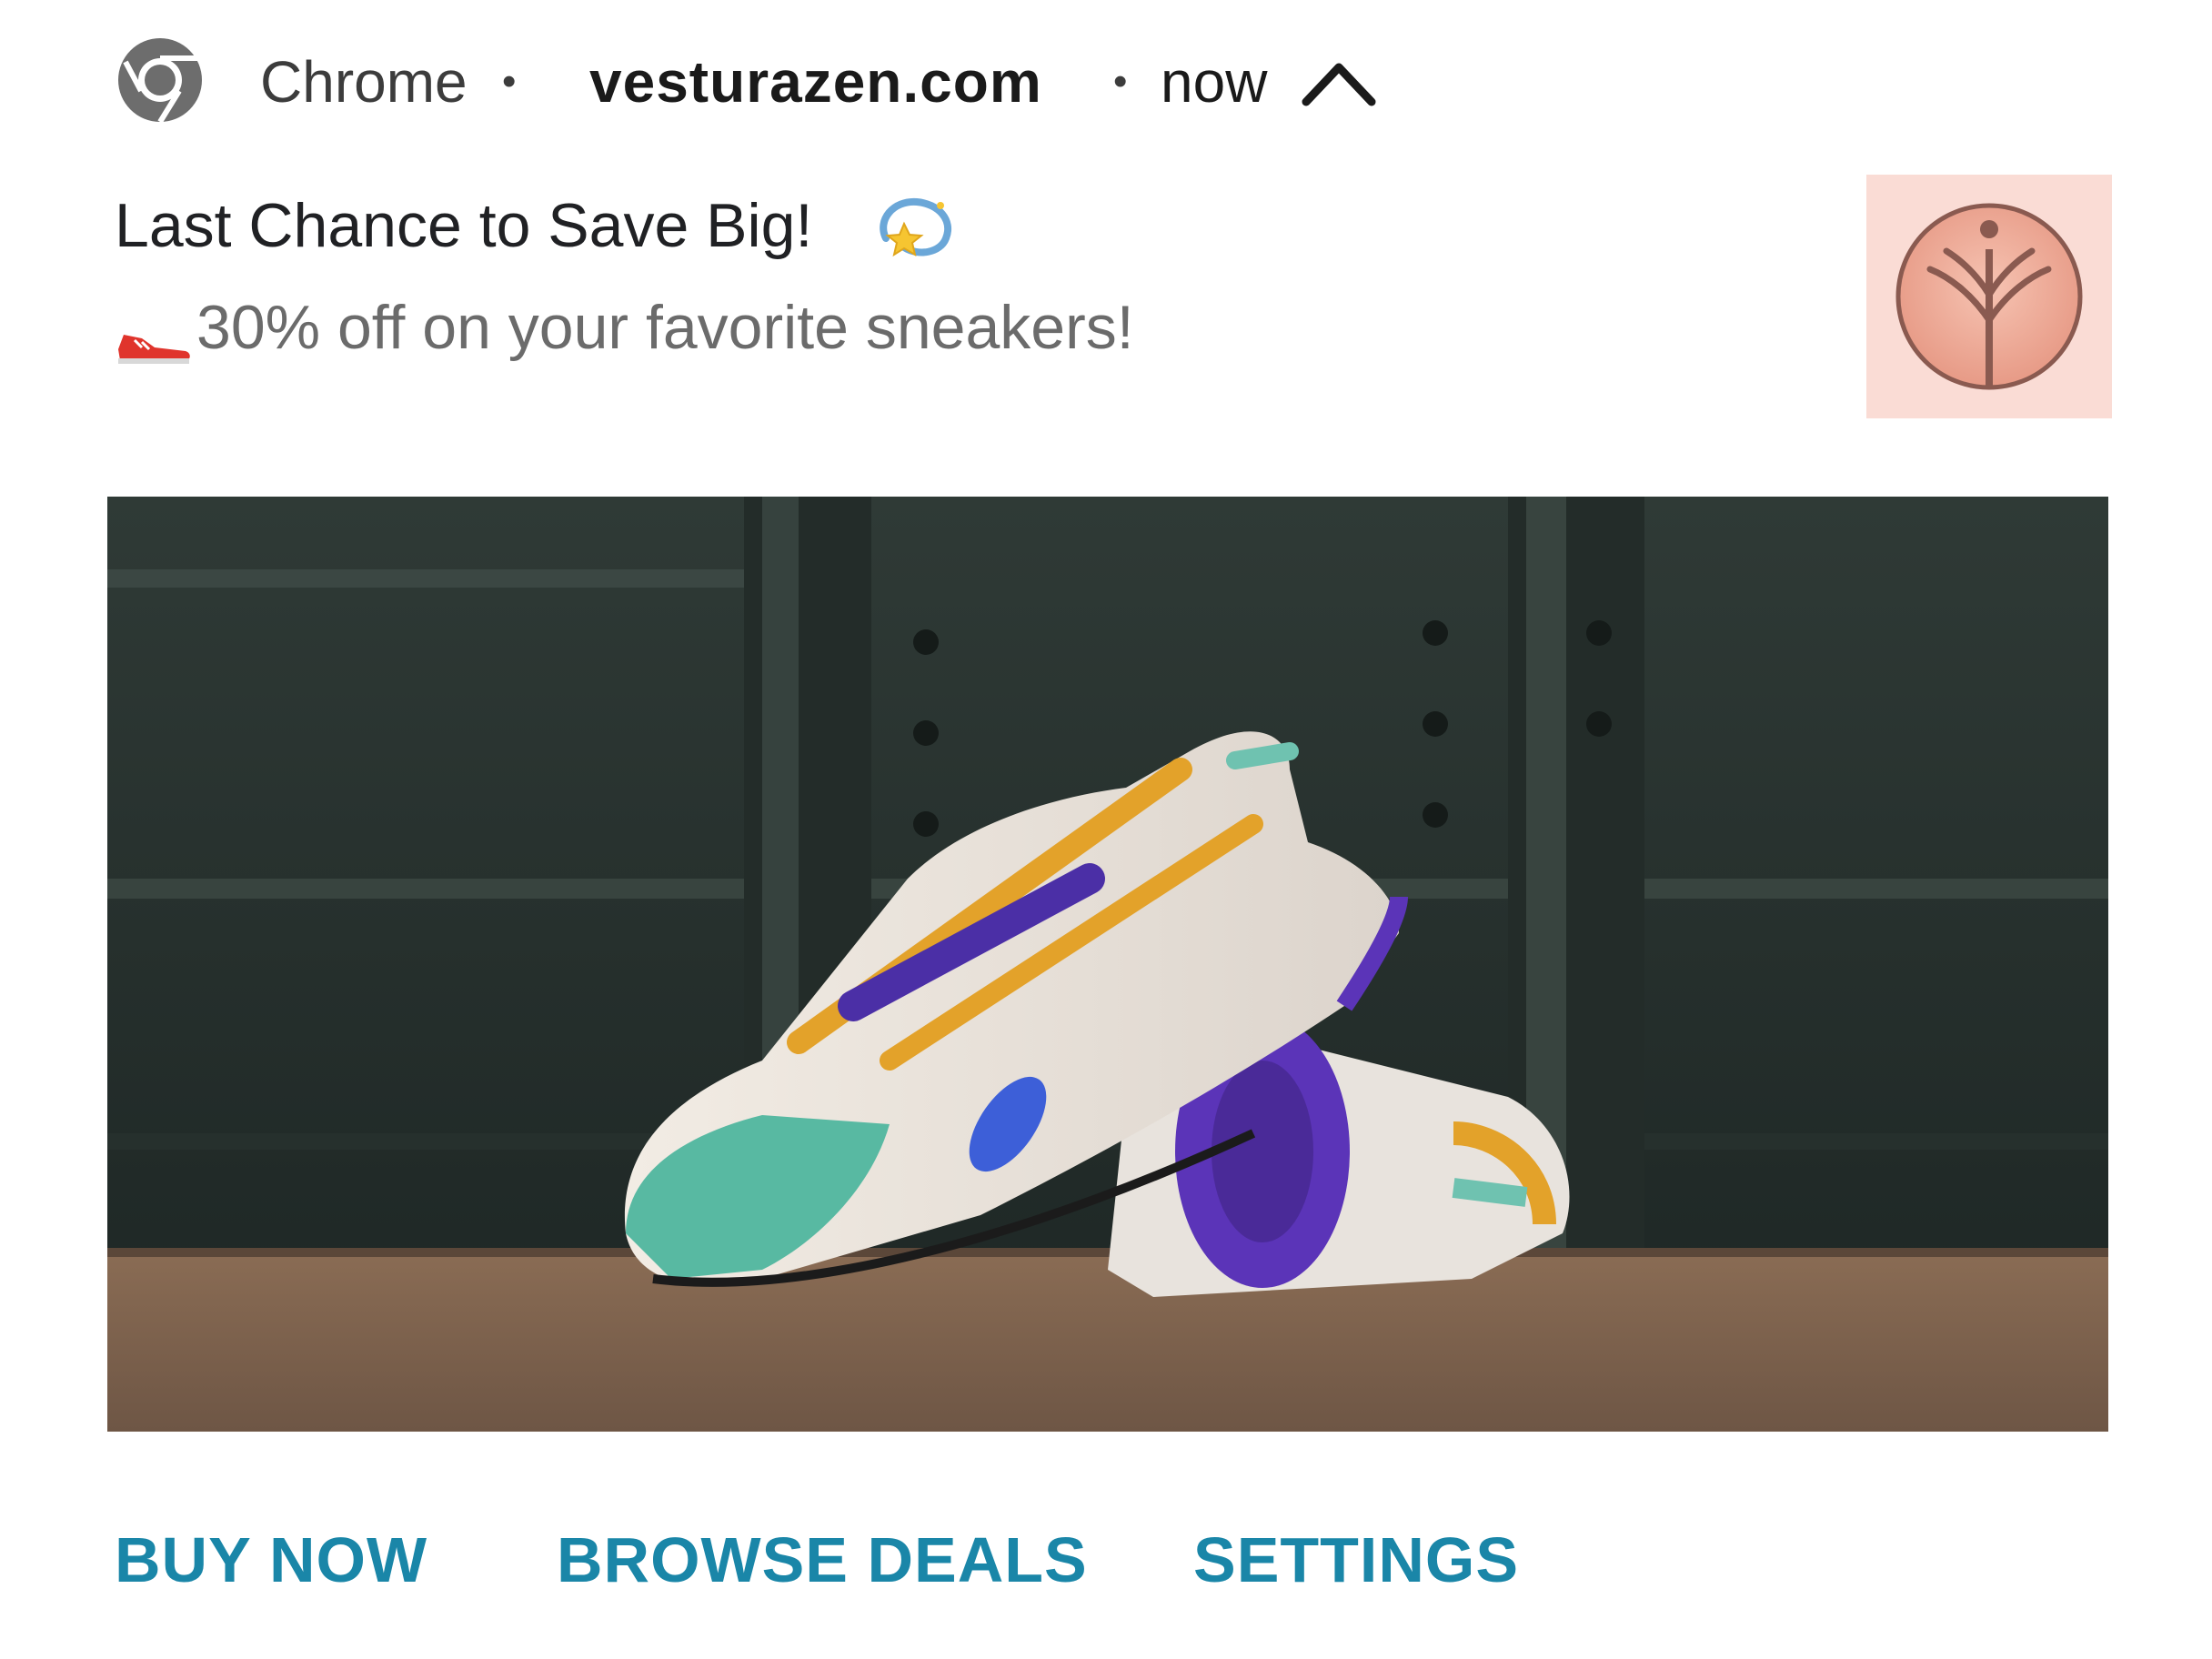  What do you see at coordinates (815, 82) in the screenshot?
I see `site-domain: vesturazen.com` at bounding box center [815, 82].